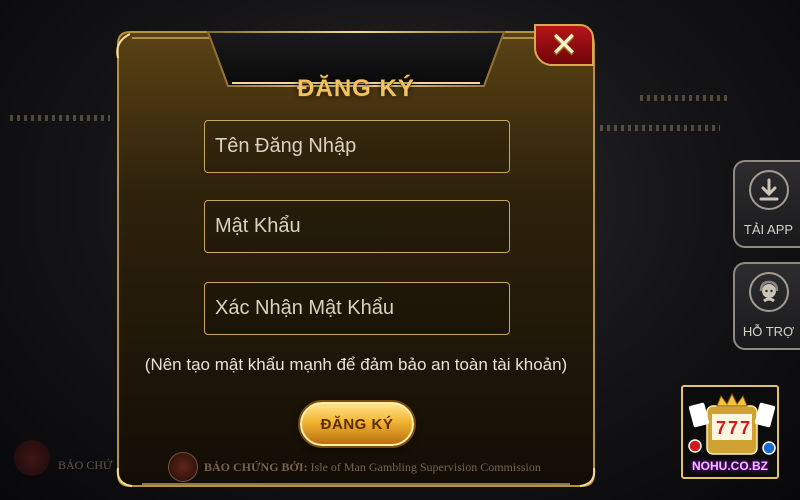 The width and height of the screenshot is (800, 500). What do you see at coordinates (256, 466) in the screenshot?
I see `license-credit-prefix: BẢO CHỨNG BỞI:` at bounding box center [256, 466].